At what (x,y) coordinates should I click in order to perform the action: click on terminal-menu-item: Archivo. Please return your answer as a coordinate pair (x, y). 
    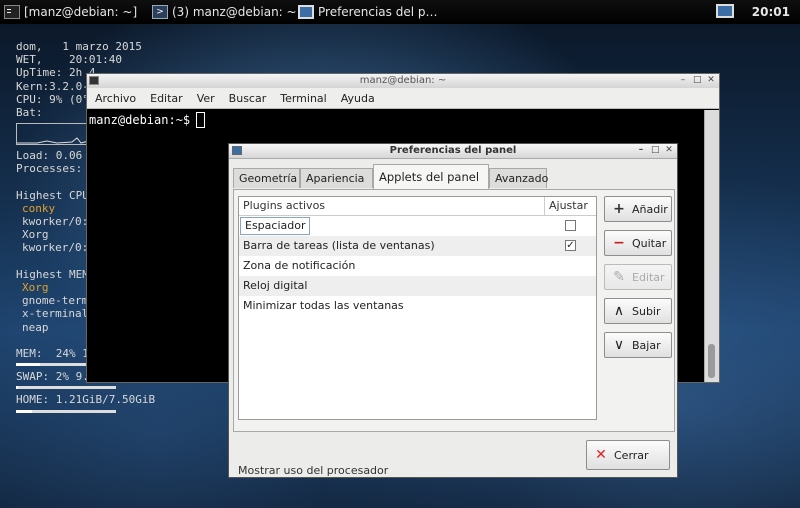
    Looking at the image, I should click on (115, 98).